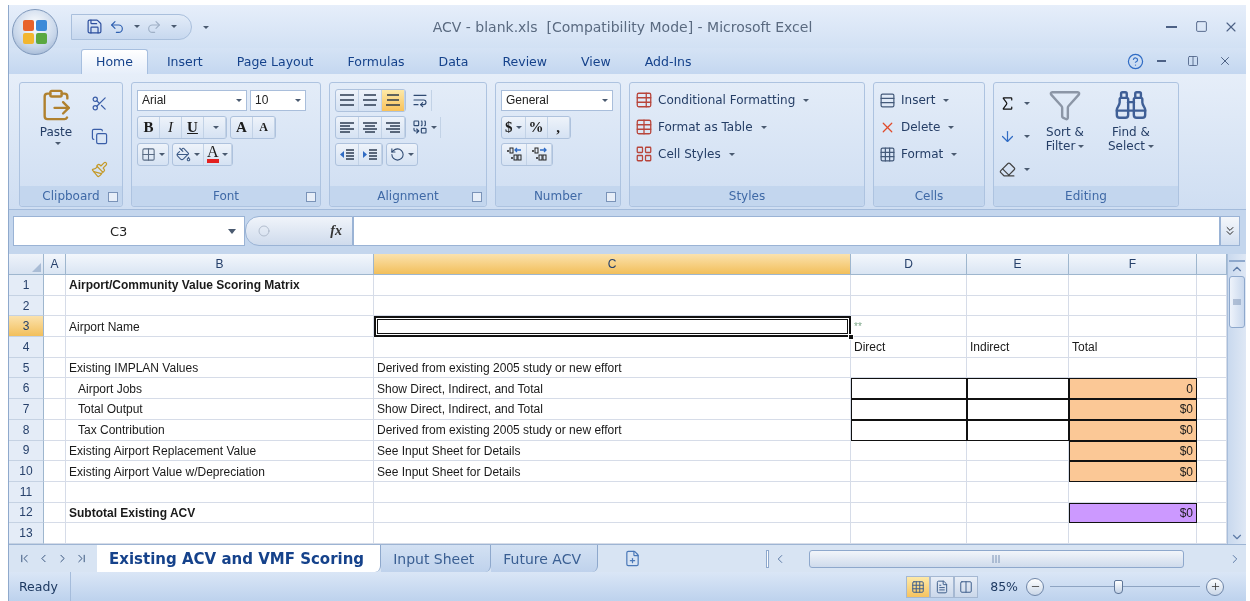  I want to click on new-sheet-icon, so click(632, 558).